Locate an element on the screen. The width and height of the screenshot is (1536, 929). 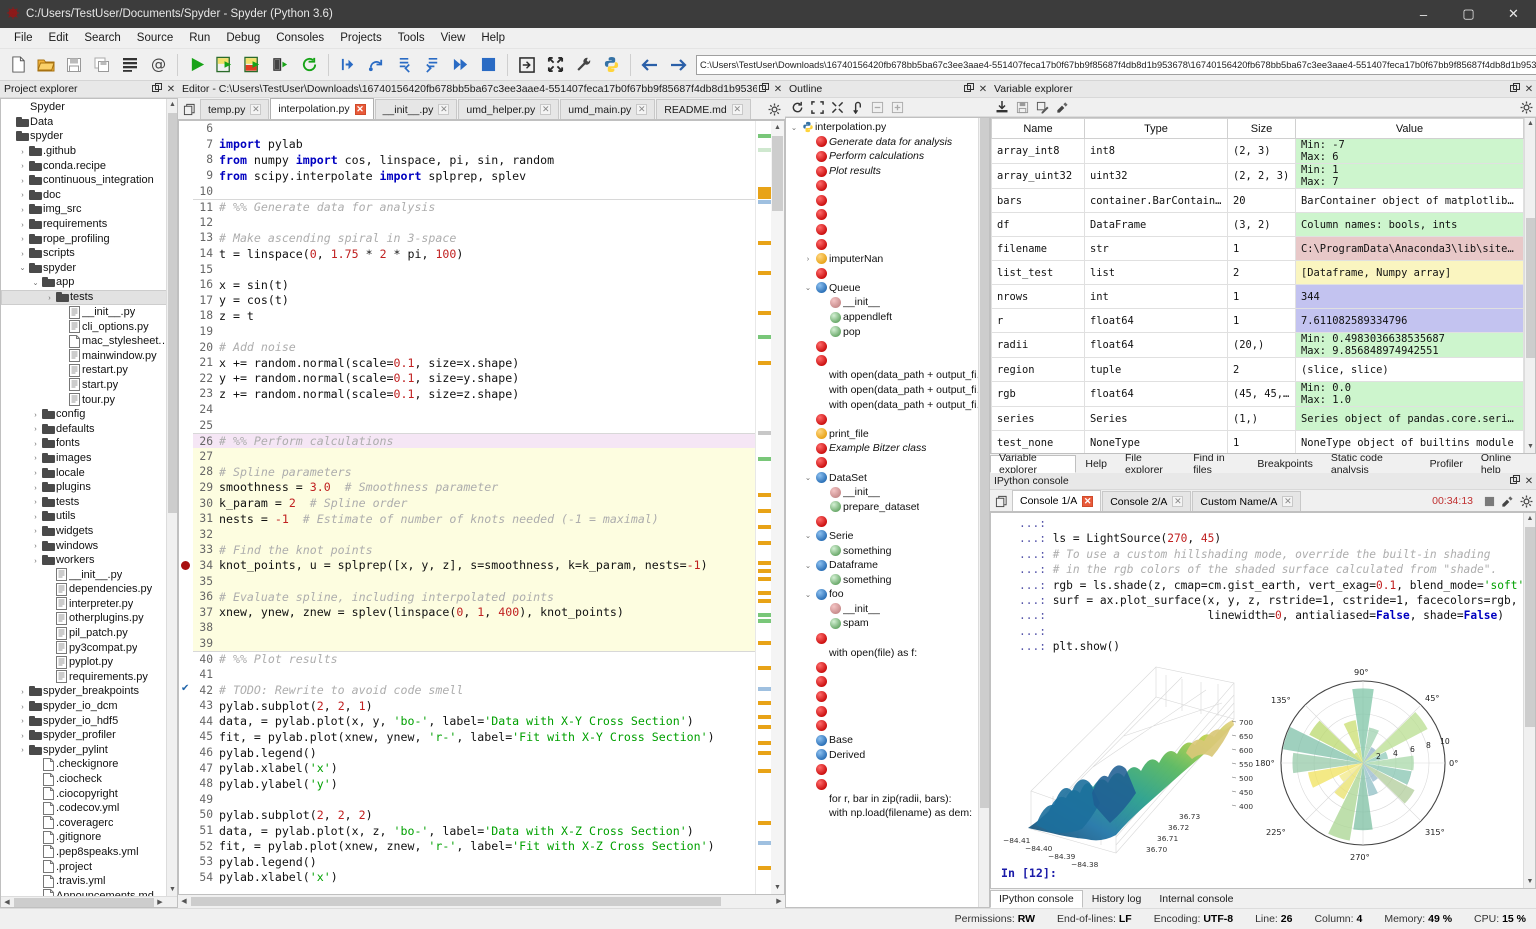
tree-folder-item: › spyder_io_dcm is located at coordinates (89, 706).